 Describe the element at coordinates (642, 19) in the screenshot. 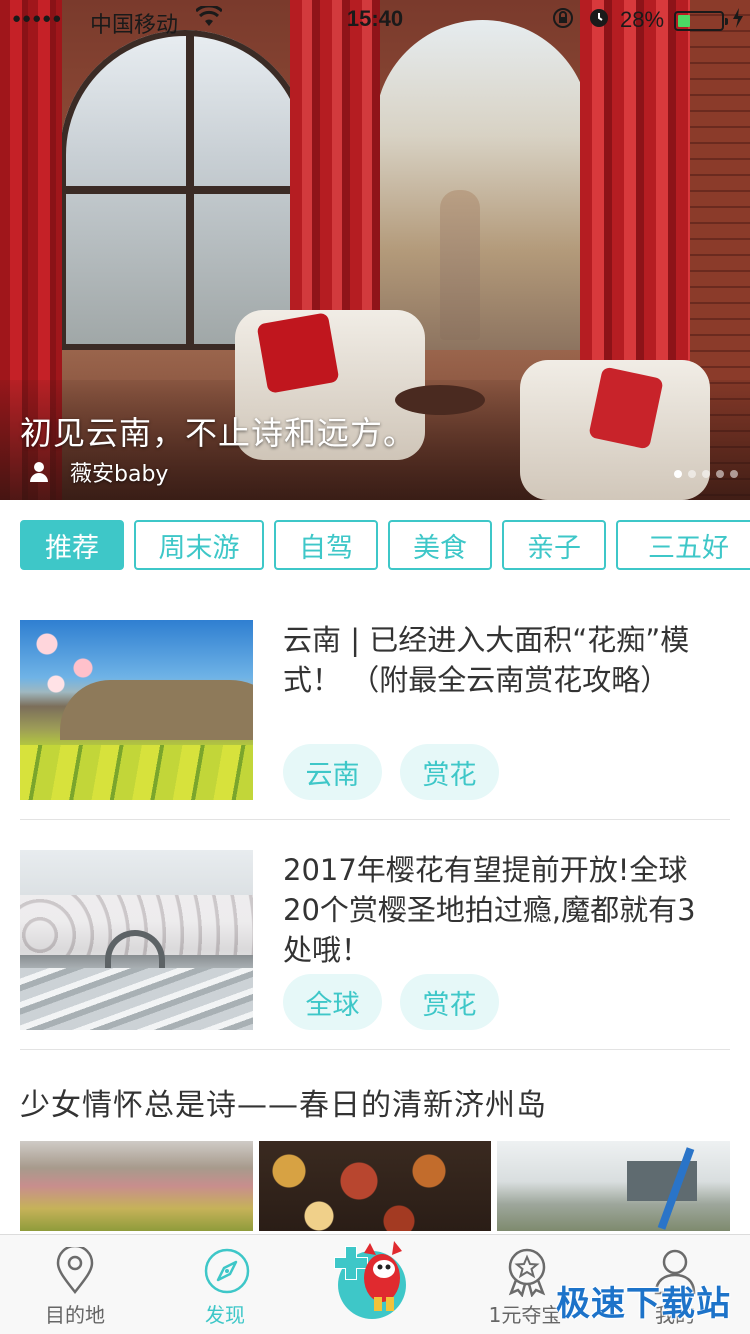

I see `battery-percent: 28%` at that location.